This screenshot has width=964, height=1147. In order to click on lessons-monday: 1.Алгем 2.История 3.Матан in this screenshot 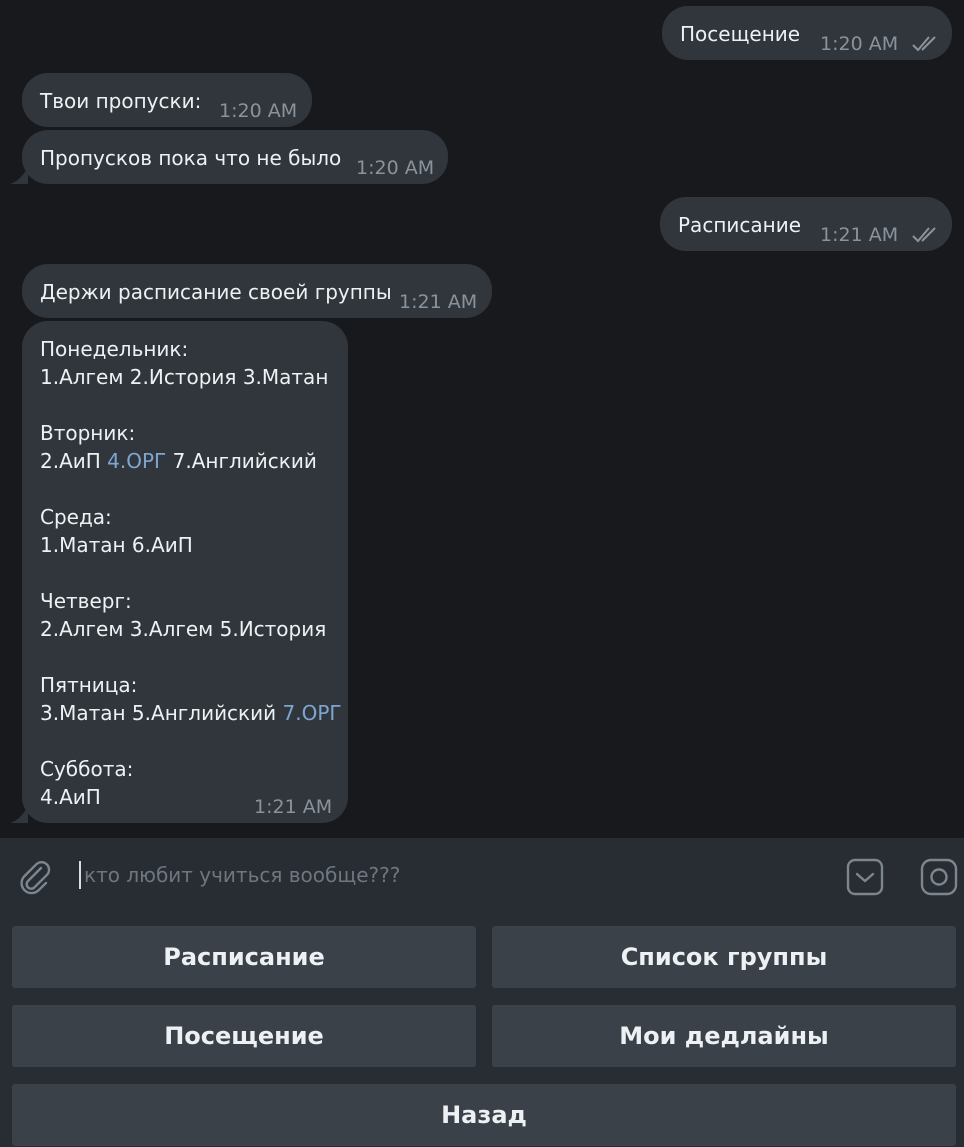, I will do `click(184, 377)`.